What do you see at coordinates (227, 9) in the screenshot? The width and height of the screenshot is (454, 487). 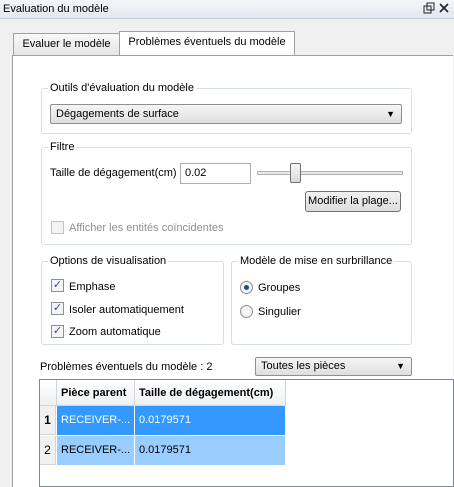 I see `window-titlebar: Evaluation du modèle` at bounding box center [227, 9].